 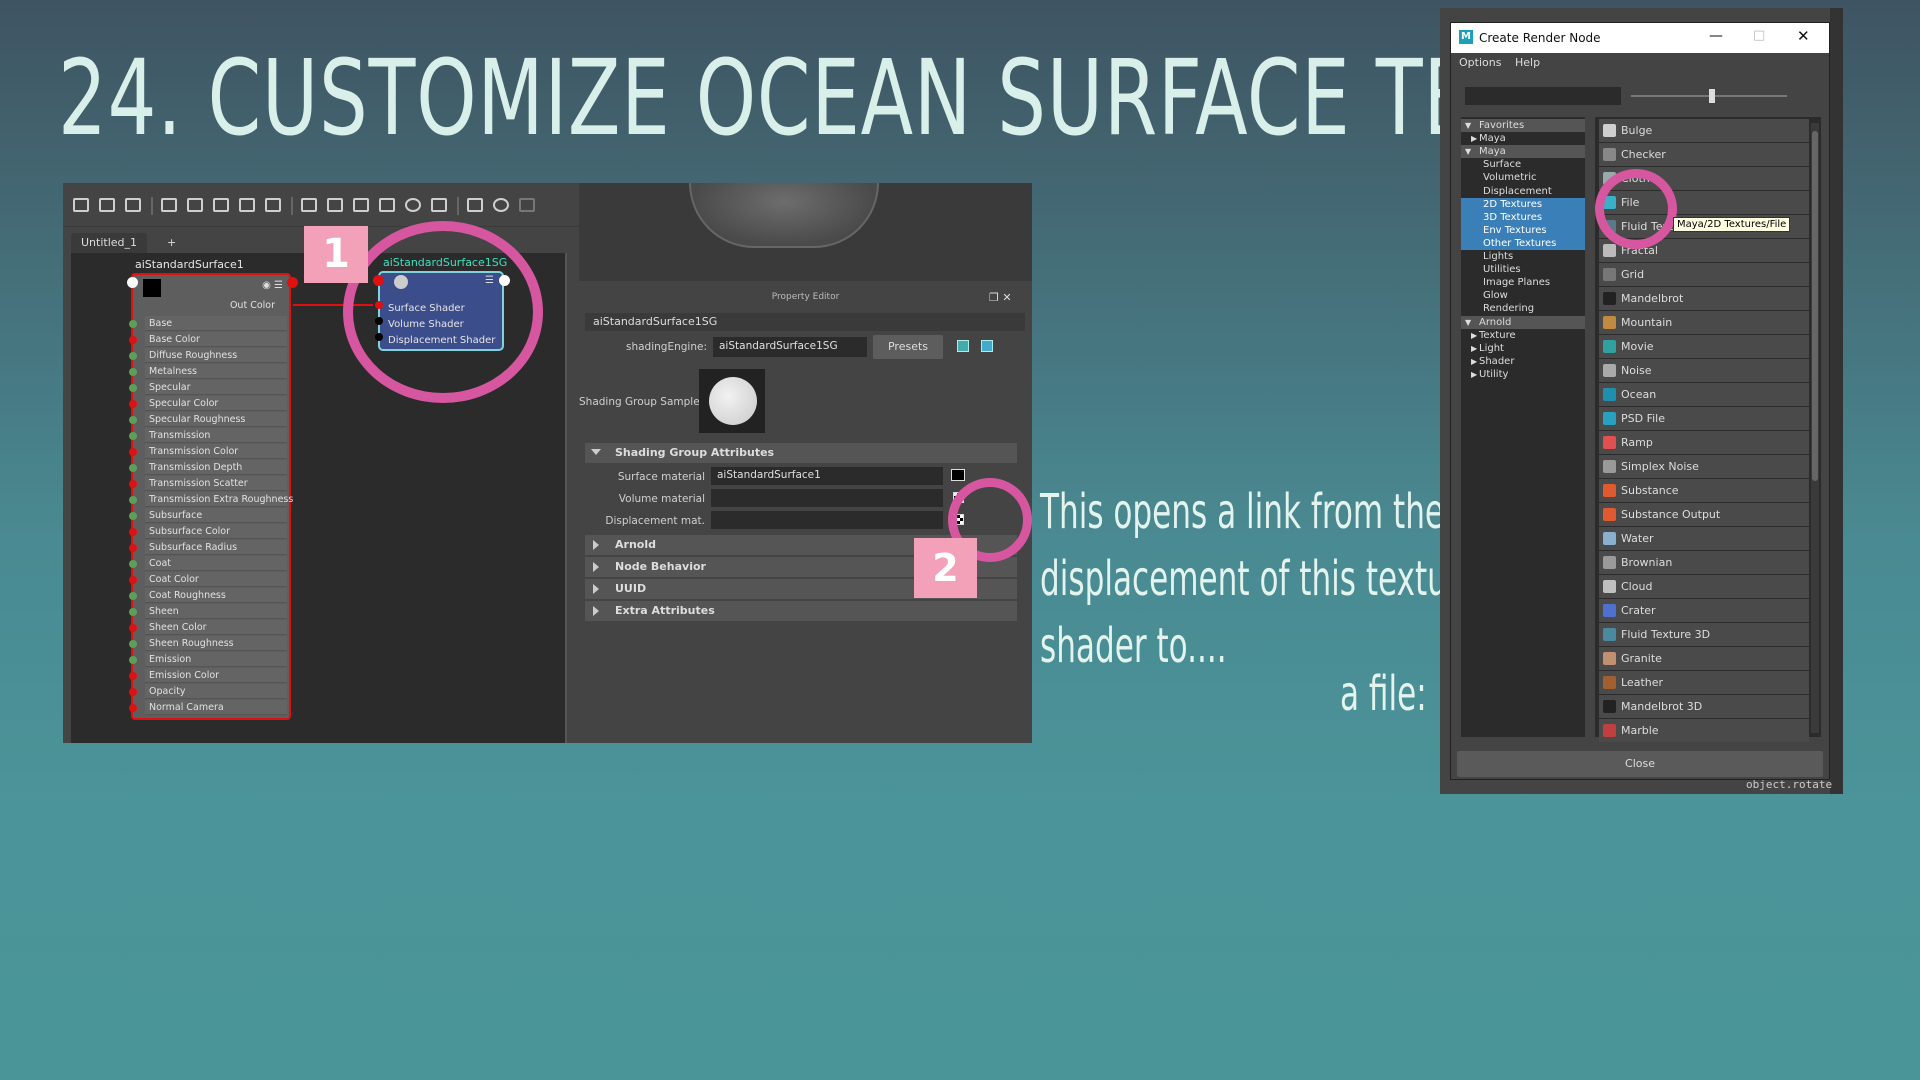 I want to click on presets-button: Presets, so click(x=908, y=347).